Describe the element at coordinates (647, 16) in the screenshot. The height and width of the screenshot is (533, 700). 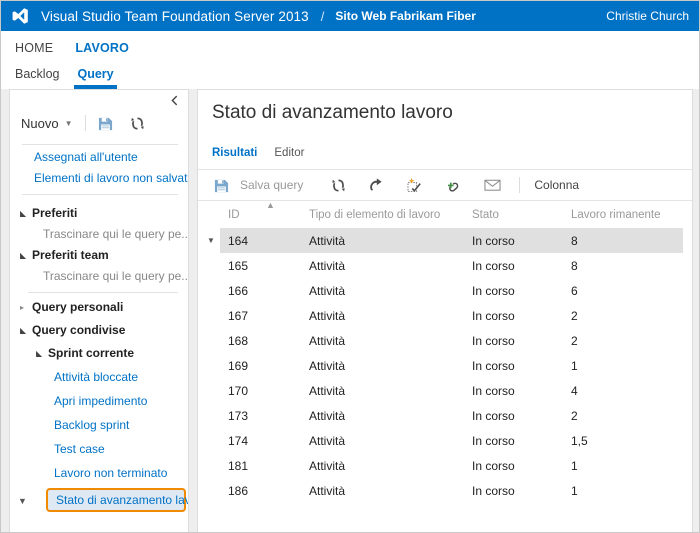
I see `user-name: Christie Church` at that location.